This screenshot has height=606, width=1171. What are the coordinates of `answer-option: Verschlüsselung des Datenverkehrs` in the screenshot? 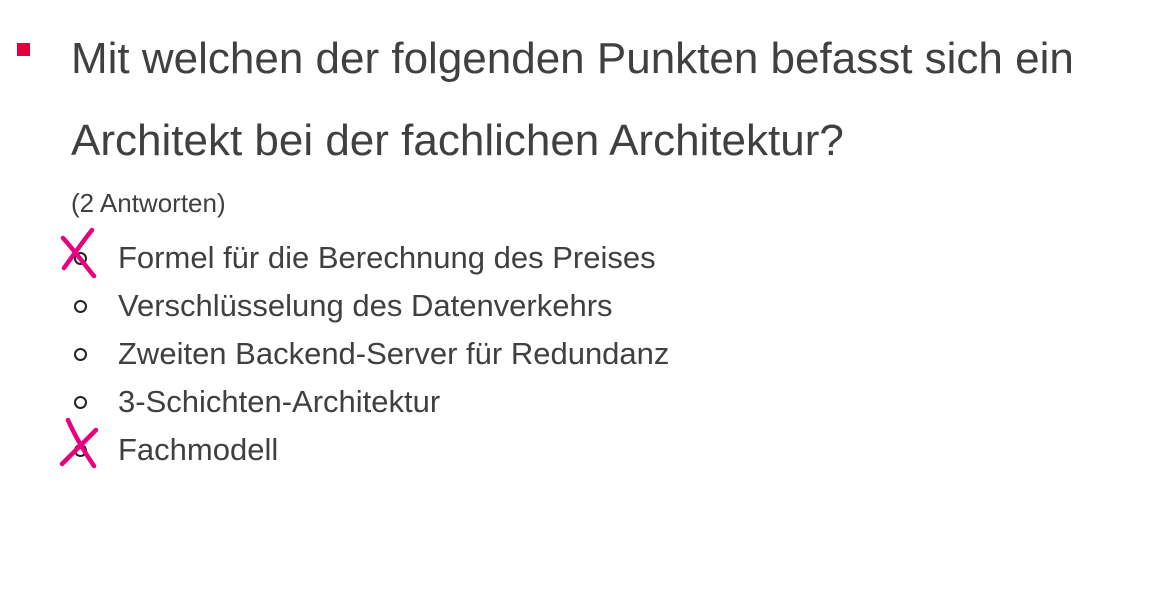 It's located at (450, 306).